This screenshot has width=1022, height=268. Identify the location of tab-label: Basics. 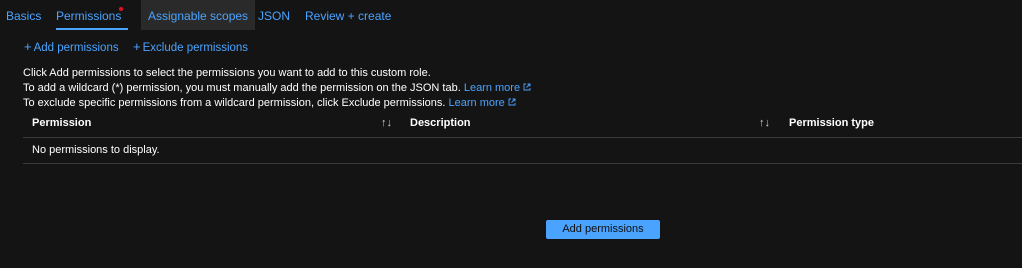
(24, 16).